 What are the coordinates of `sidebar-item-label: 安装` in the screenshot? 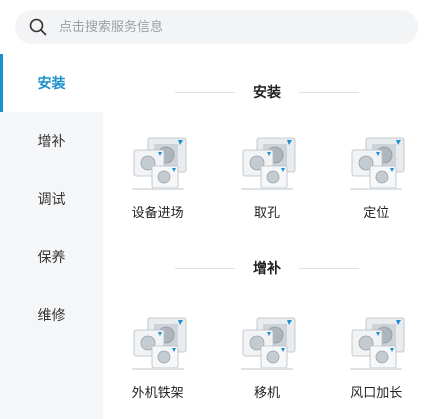 It's located at (51, 84).